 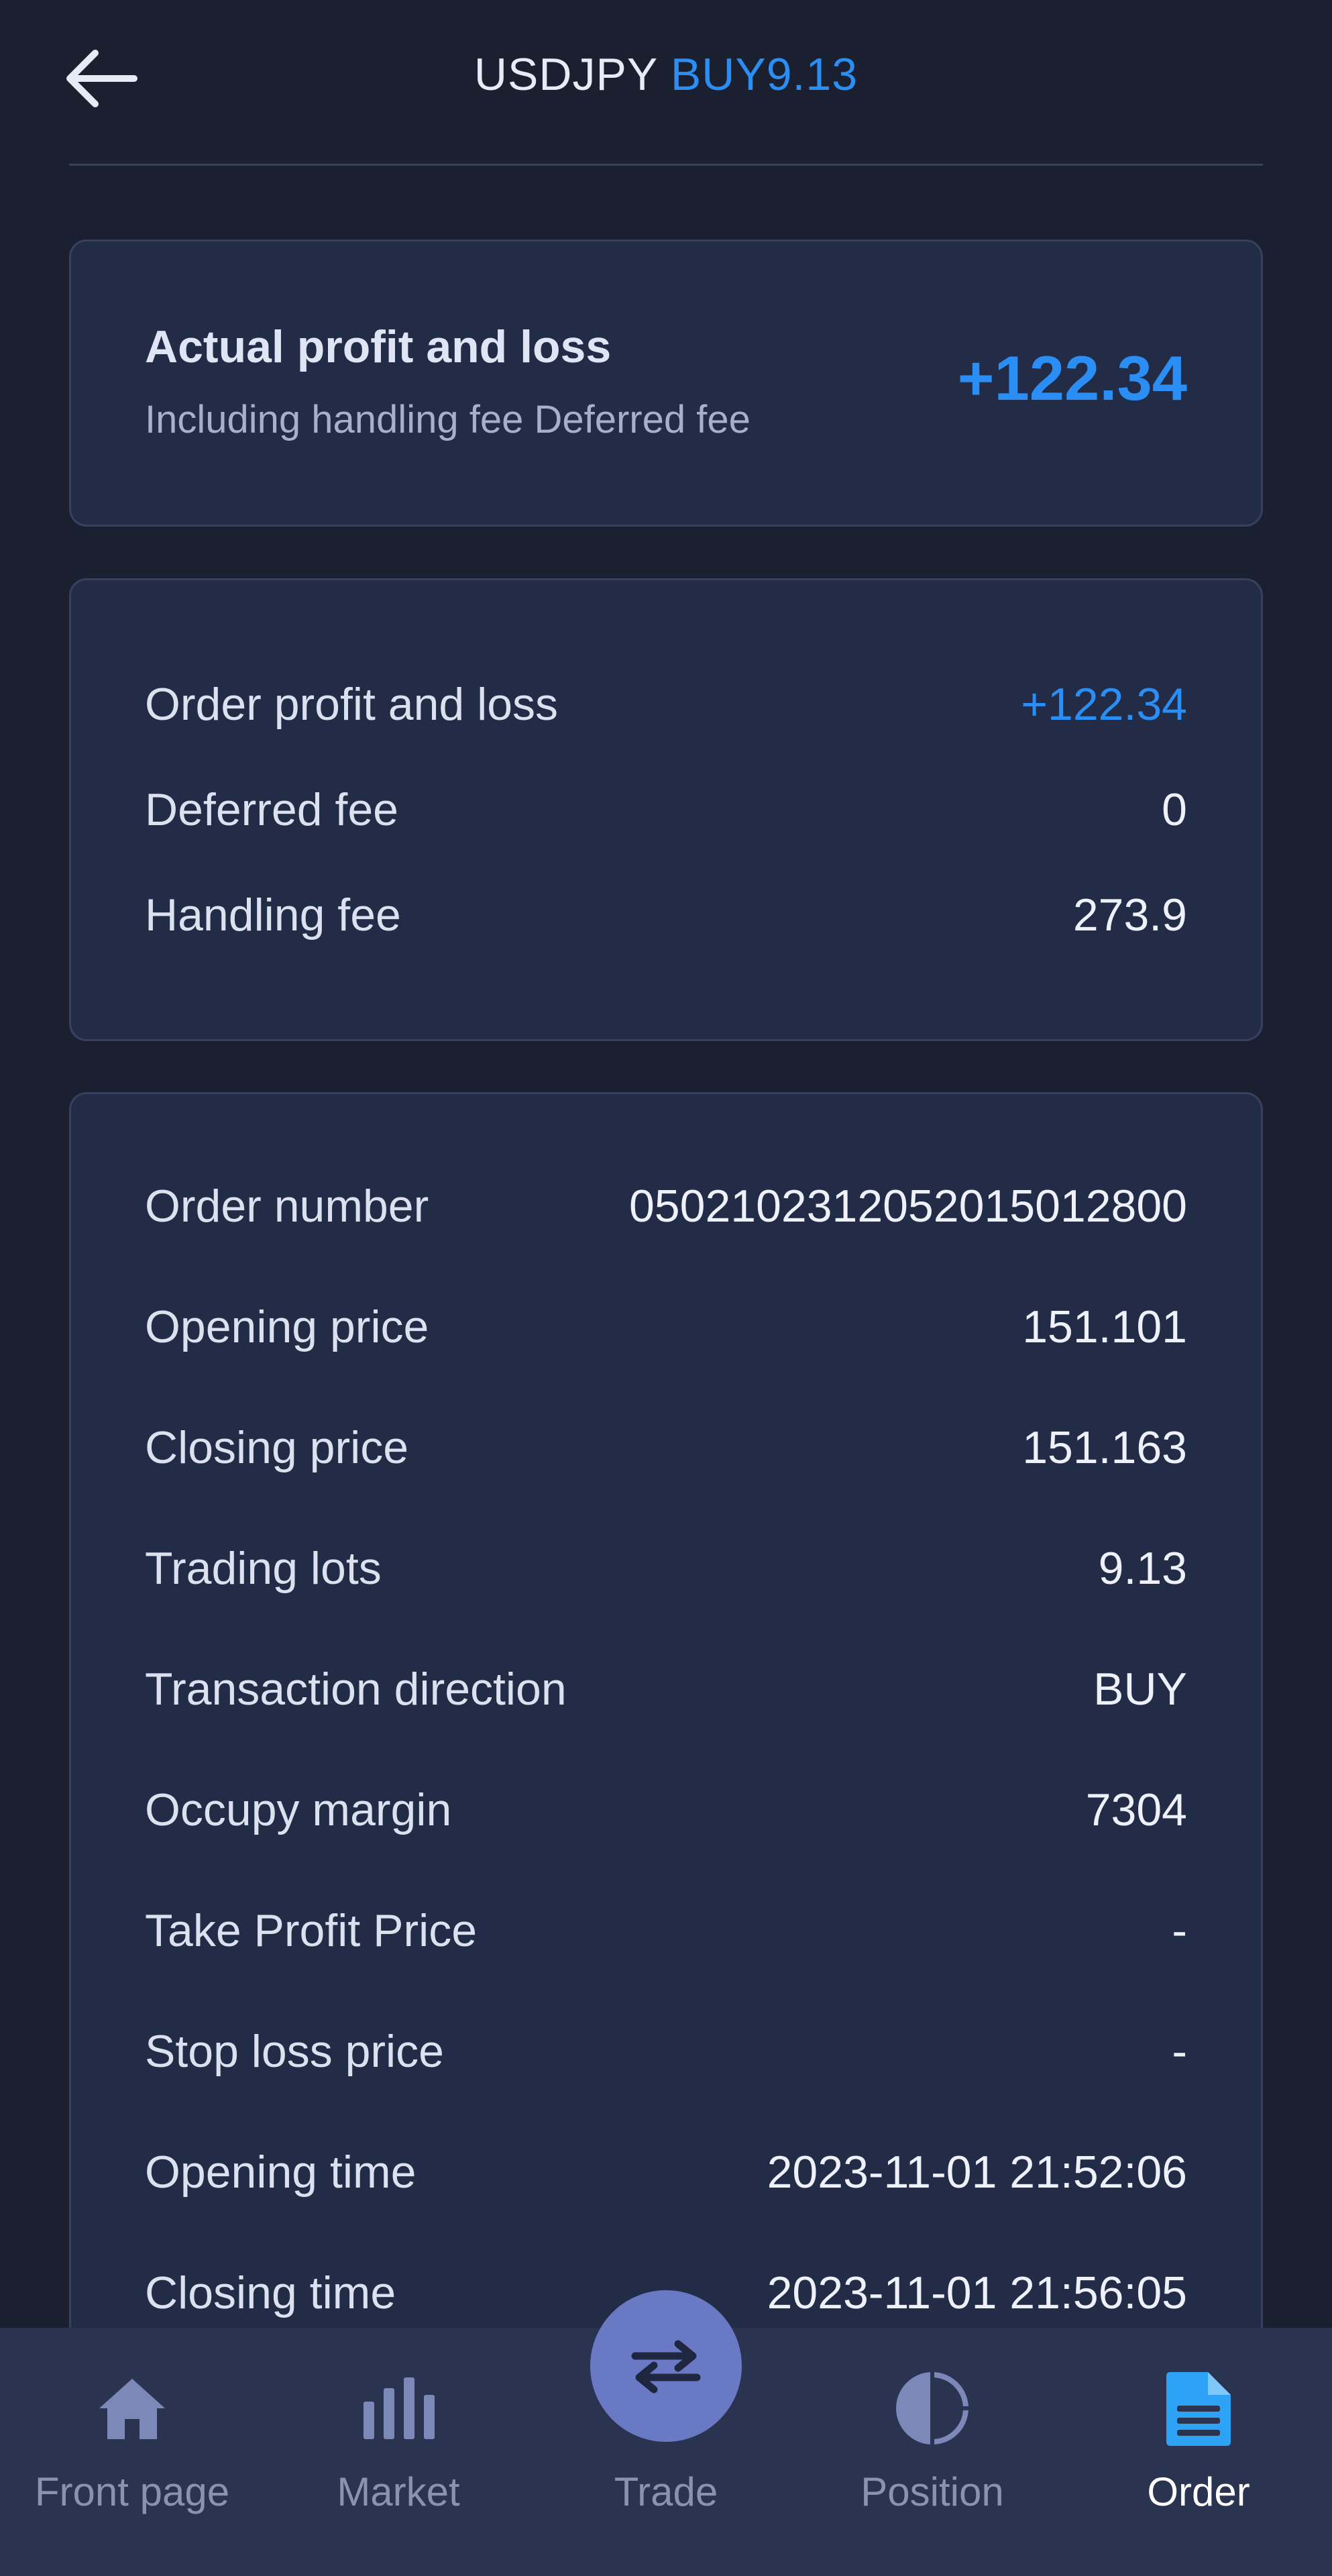 I want to click on detail-label: Closing price, so click(x=277, y=1447).